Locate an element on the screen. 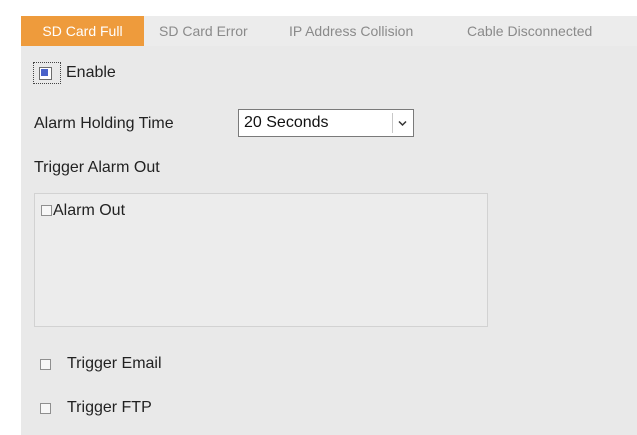 The image size is (637, 435). tab-sd-card-error: SD Card Error is located at coordinates (203, 31).